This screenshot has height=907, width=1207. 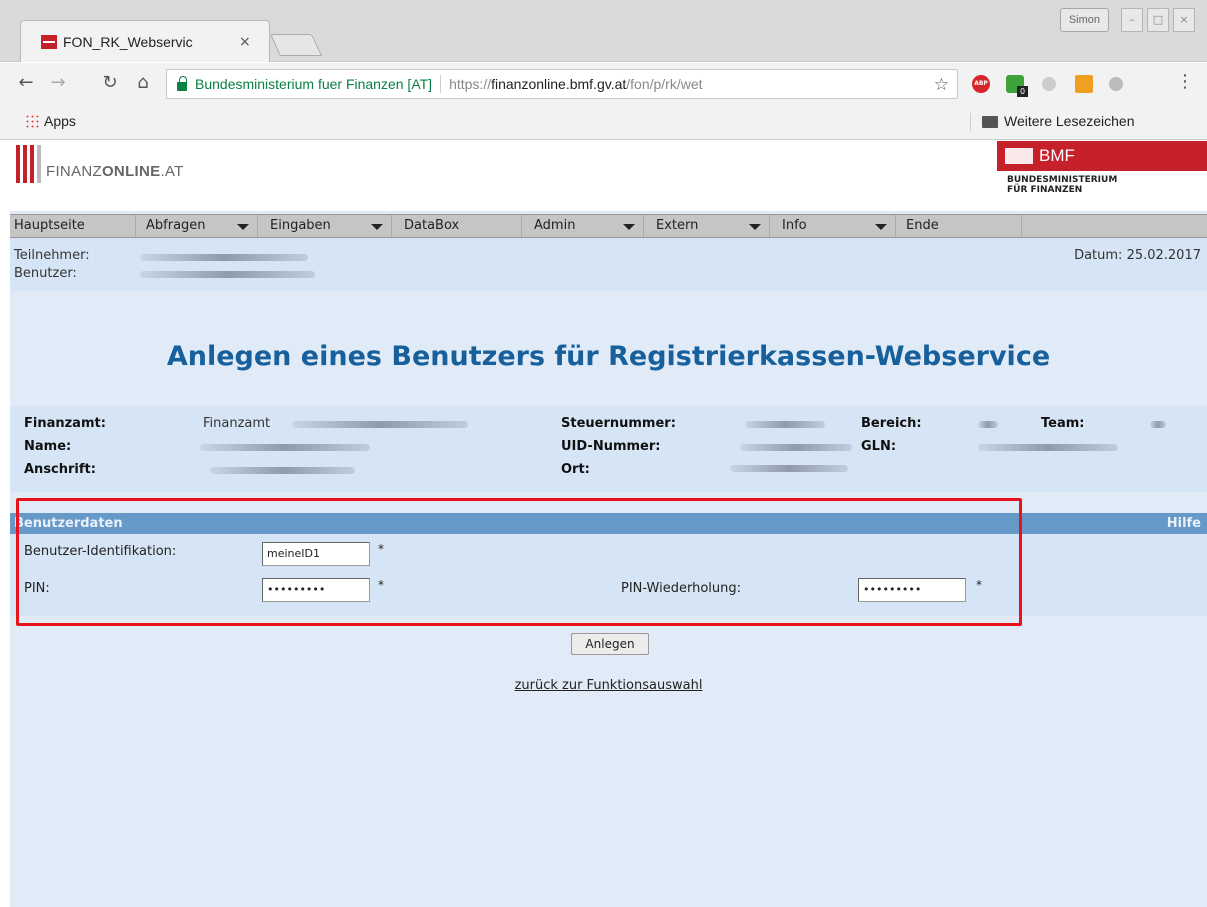 What do you see at coordinates (60, 121) in the screenshot?
I see `apps-bookmark: Apps` at bounding box center [60, 121].